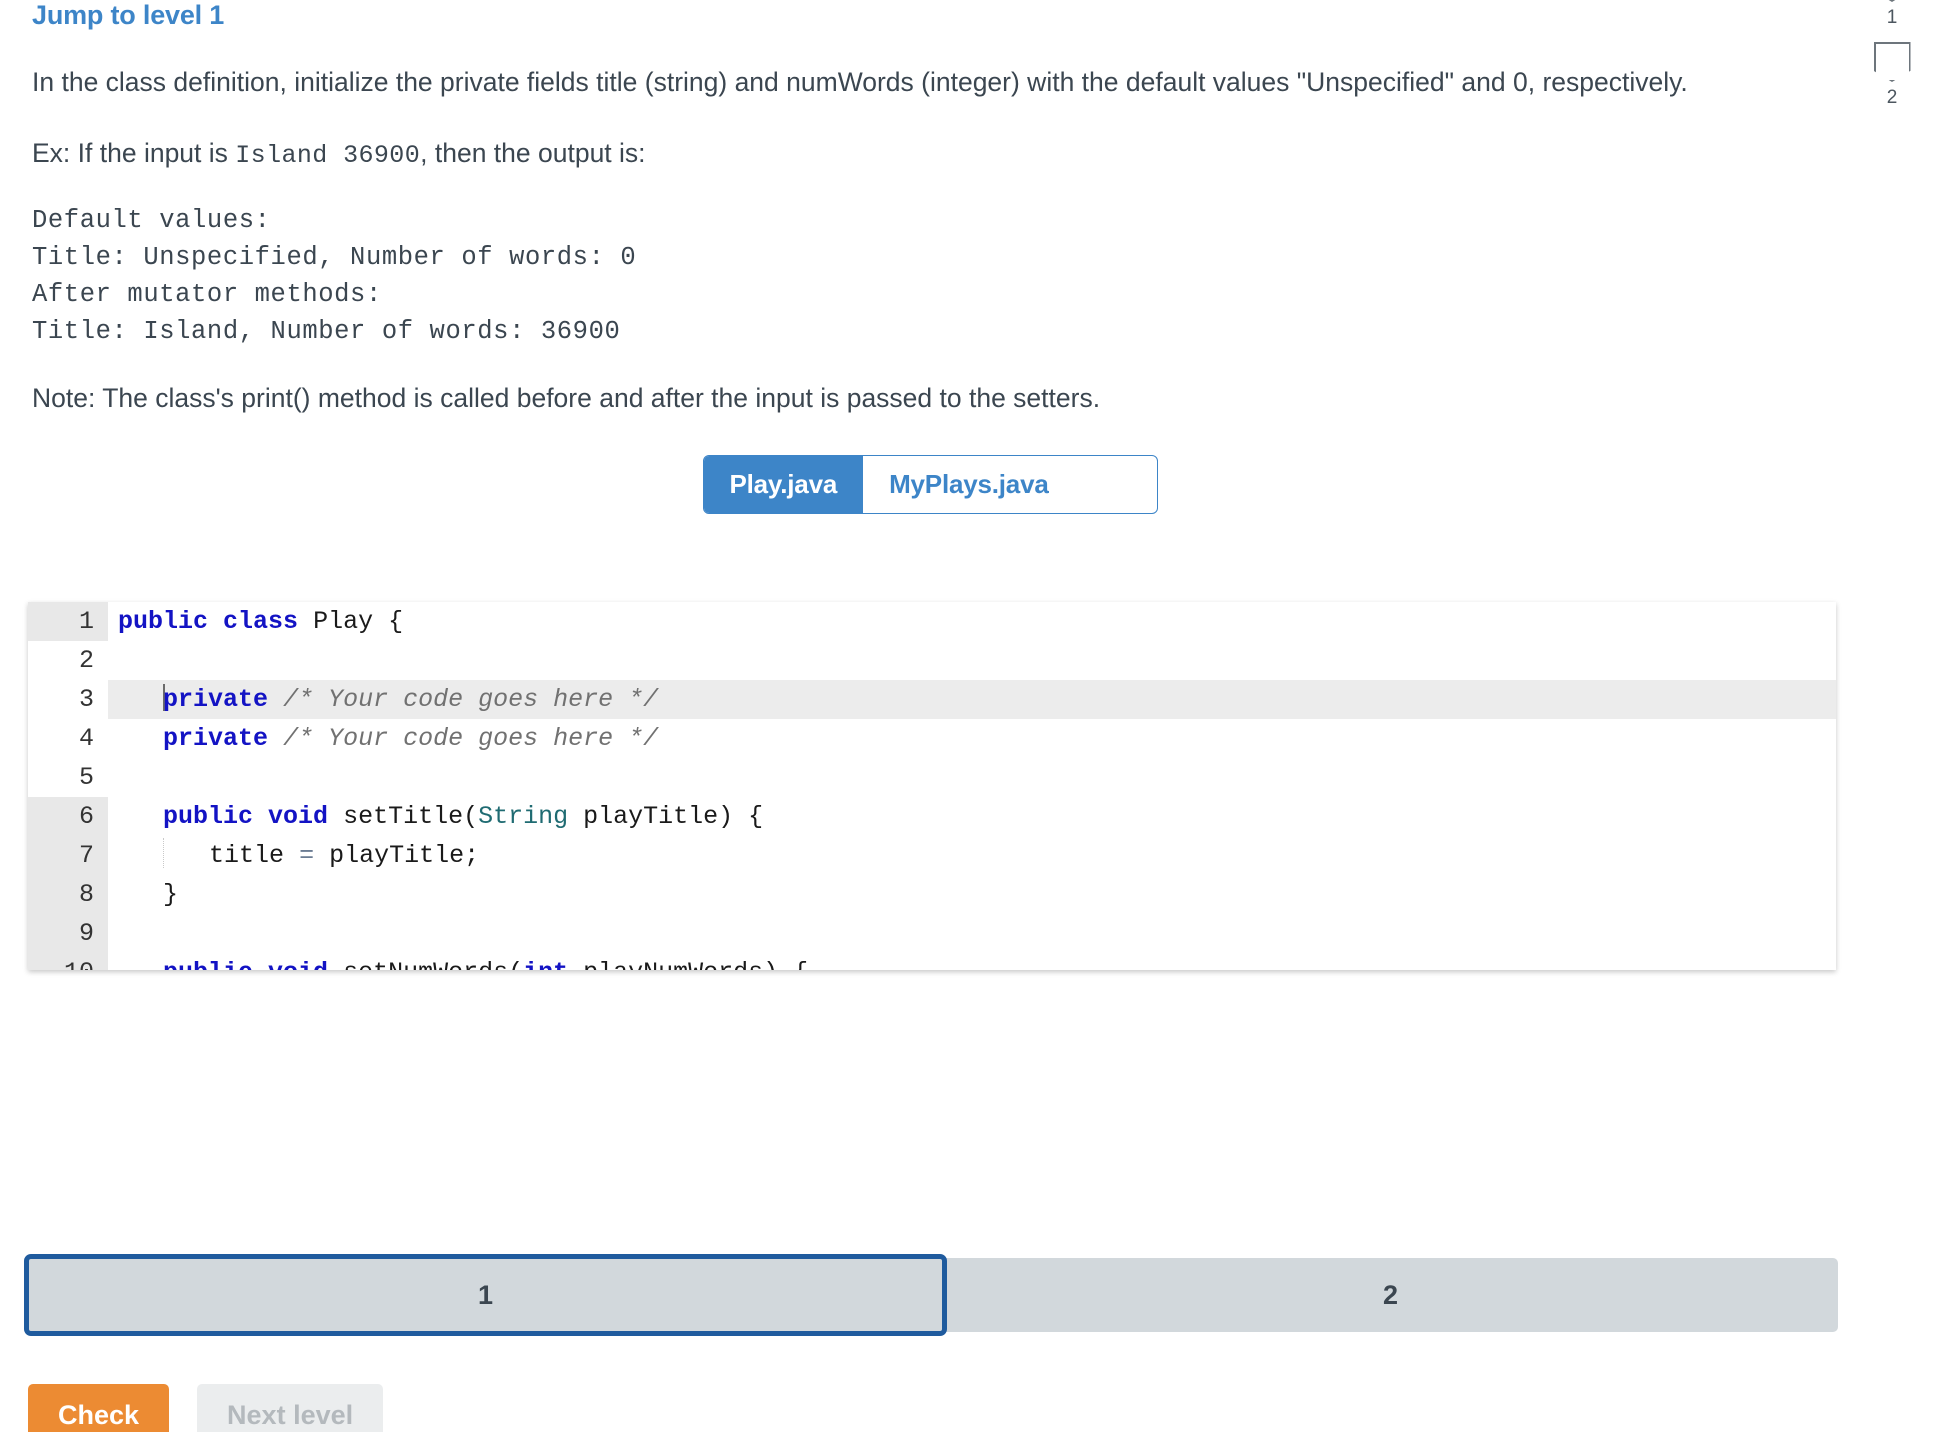  Describe the element at coordinates (99, 1408) in the screenshot. I see `check-button: Check` at that location.